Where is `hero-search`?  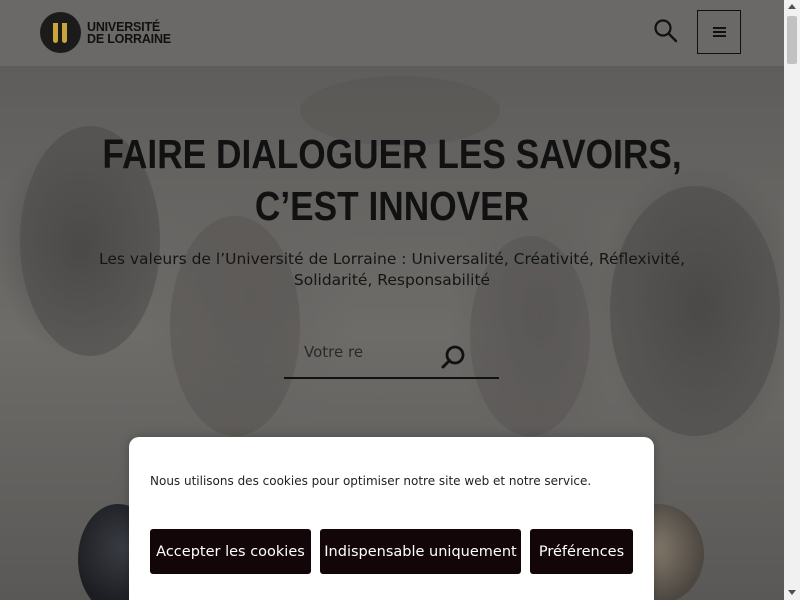
hero-search is located at coordinates (391, 356).